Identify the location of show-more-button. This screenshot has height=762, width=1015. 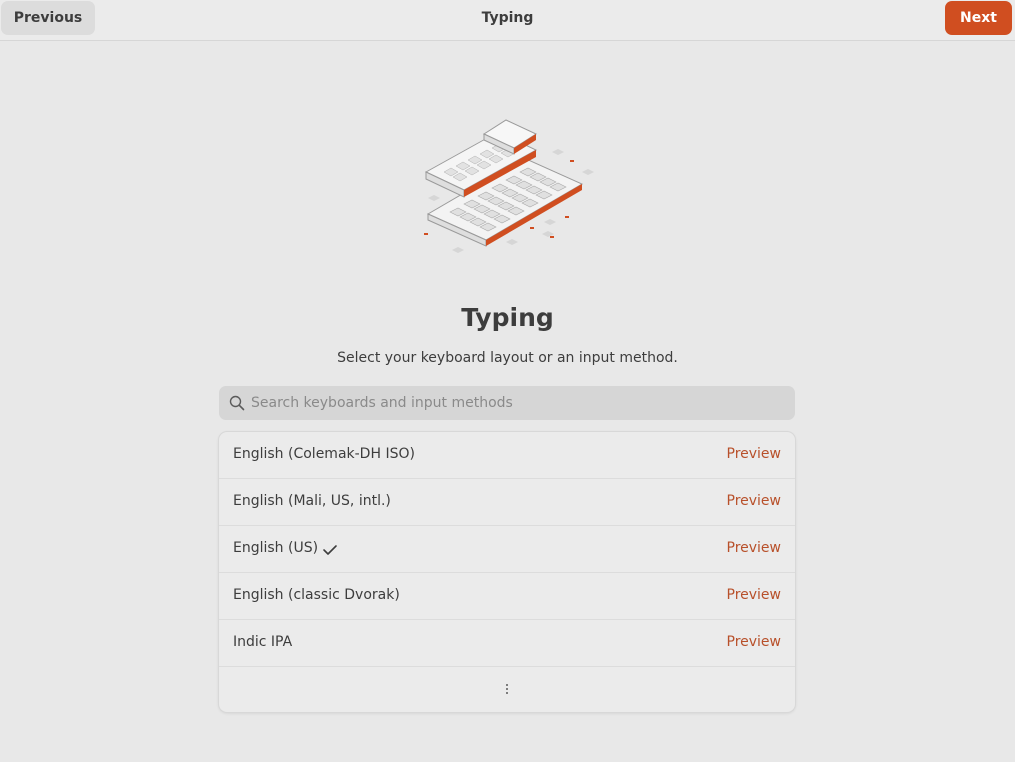
(507, 689).